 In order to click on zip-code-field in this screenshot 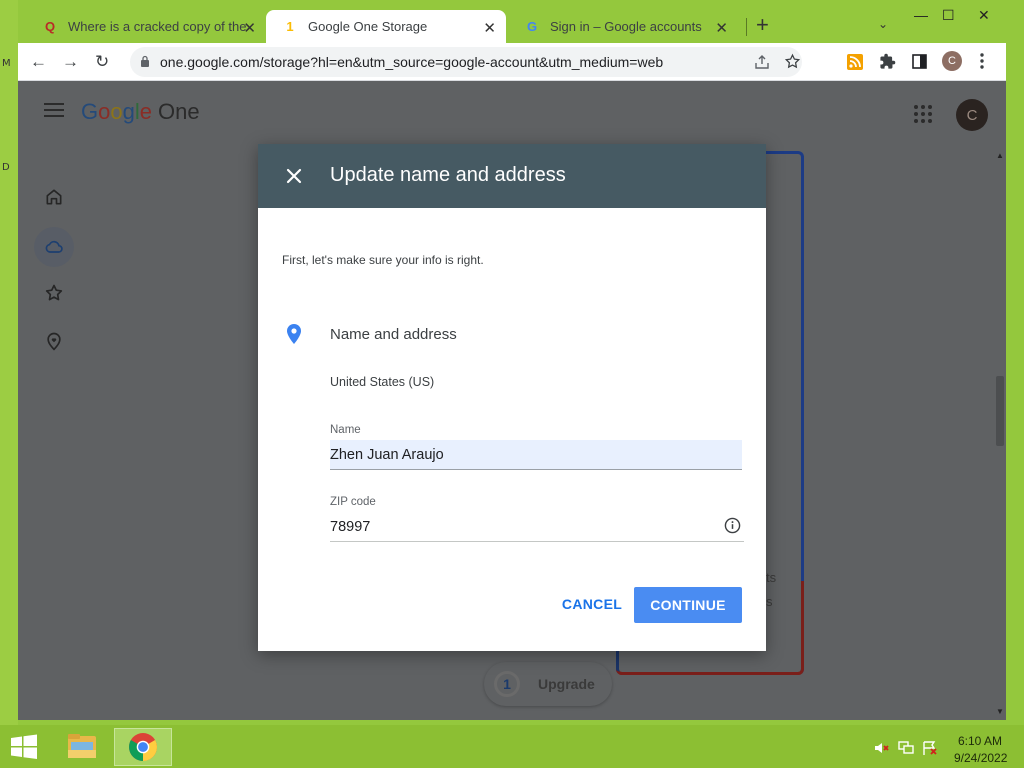, I will do `click(537, 527)`.